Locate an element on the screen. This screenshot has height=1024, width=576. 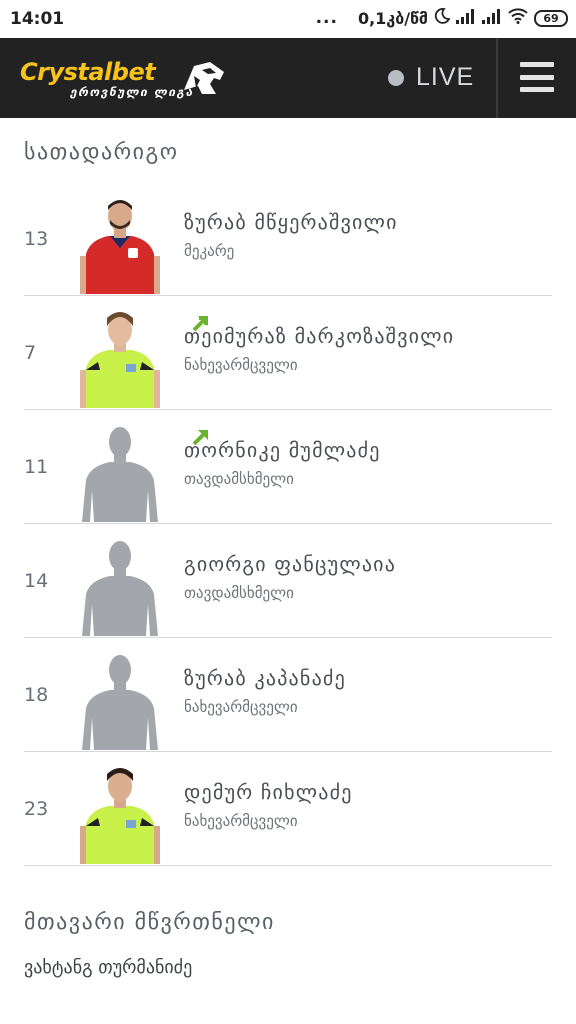
live-button: LIVE is located at coordinates (431, 77).